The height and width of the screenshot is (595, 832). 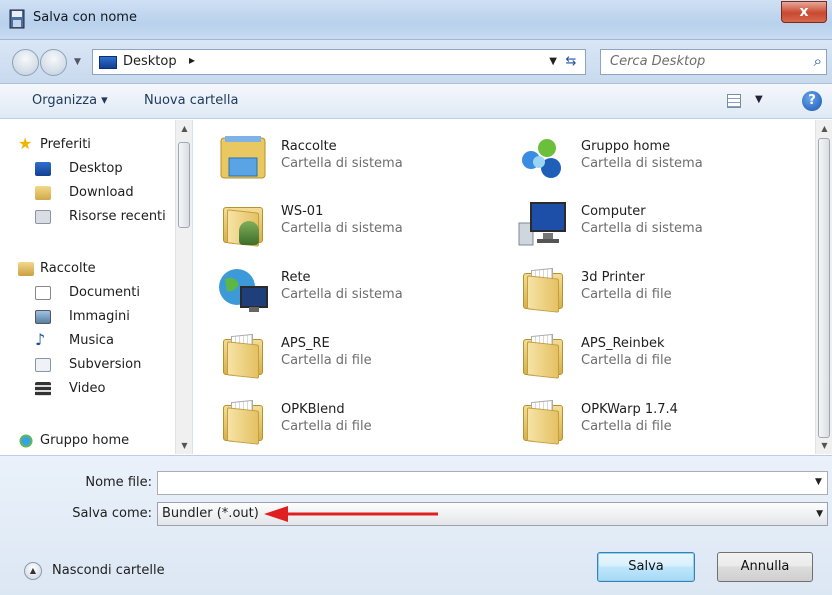 What do you see at coordinates (613, 211) in the screenshot?
I see `item-name: Computer` at bounding box center [613, 211].